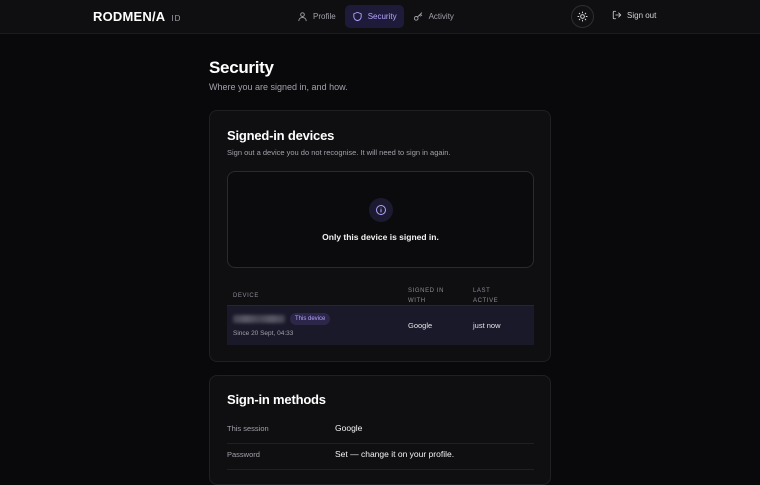 The height and width of the screenshot is (485, 760). I want to click on method-row: This session Google, so click(380, 431).